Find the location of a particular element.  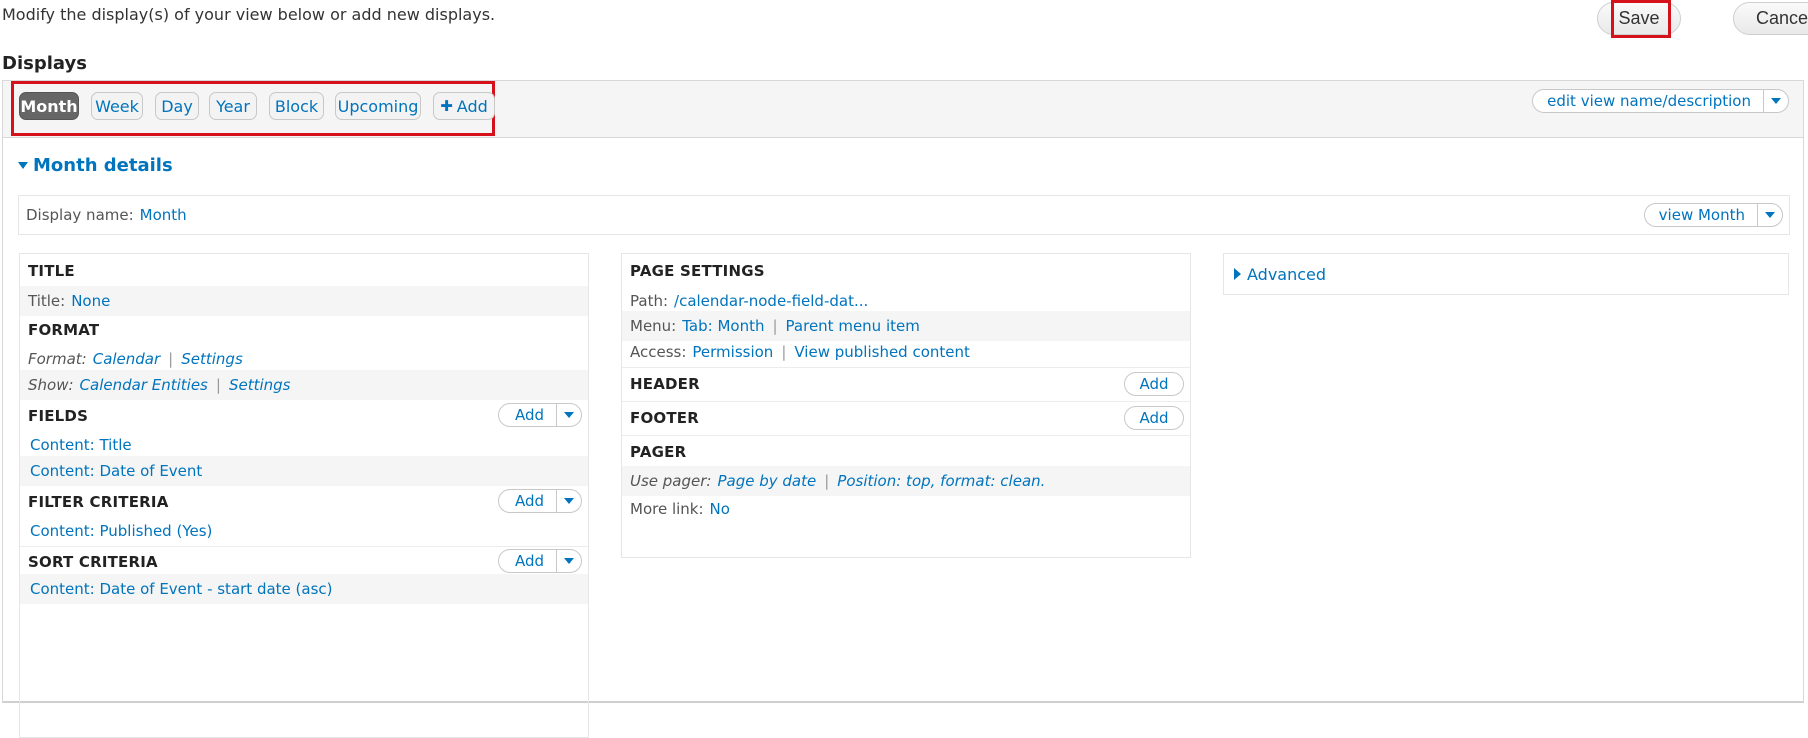

parent-menu-link: Parent menu item is located at coordinates (853, 326).